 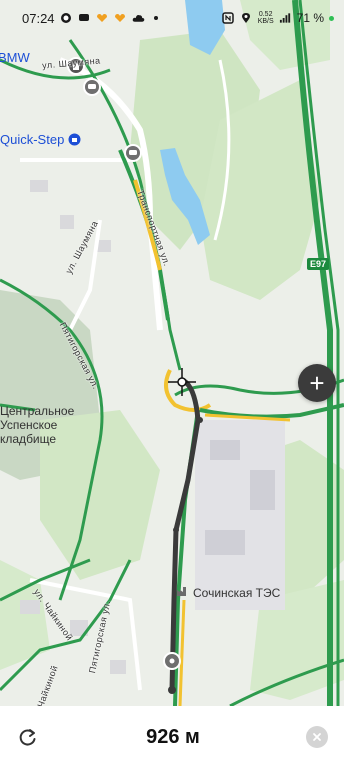 I want to click on area-label-line: кладбище, so click(x=28, y=439).